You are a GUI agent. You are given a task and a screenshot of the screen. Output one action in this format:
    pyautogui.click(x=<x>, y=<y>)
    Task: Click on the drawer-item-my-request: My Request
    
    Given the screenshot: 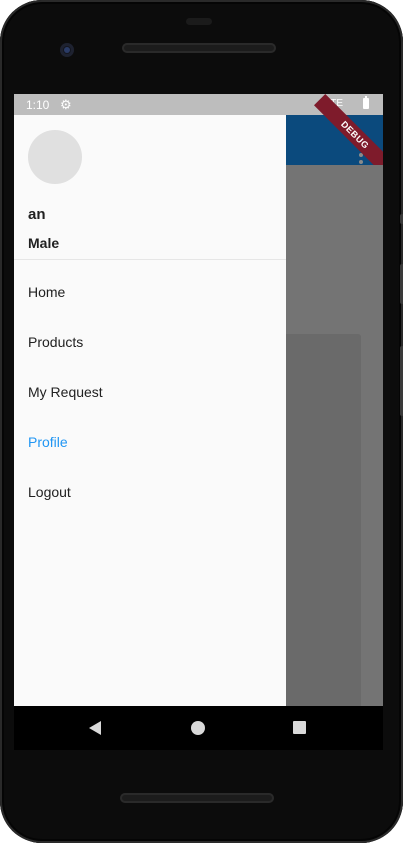 What is the action you would take?
    pyautogui.click(x=150, y=392)
    